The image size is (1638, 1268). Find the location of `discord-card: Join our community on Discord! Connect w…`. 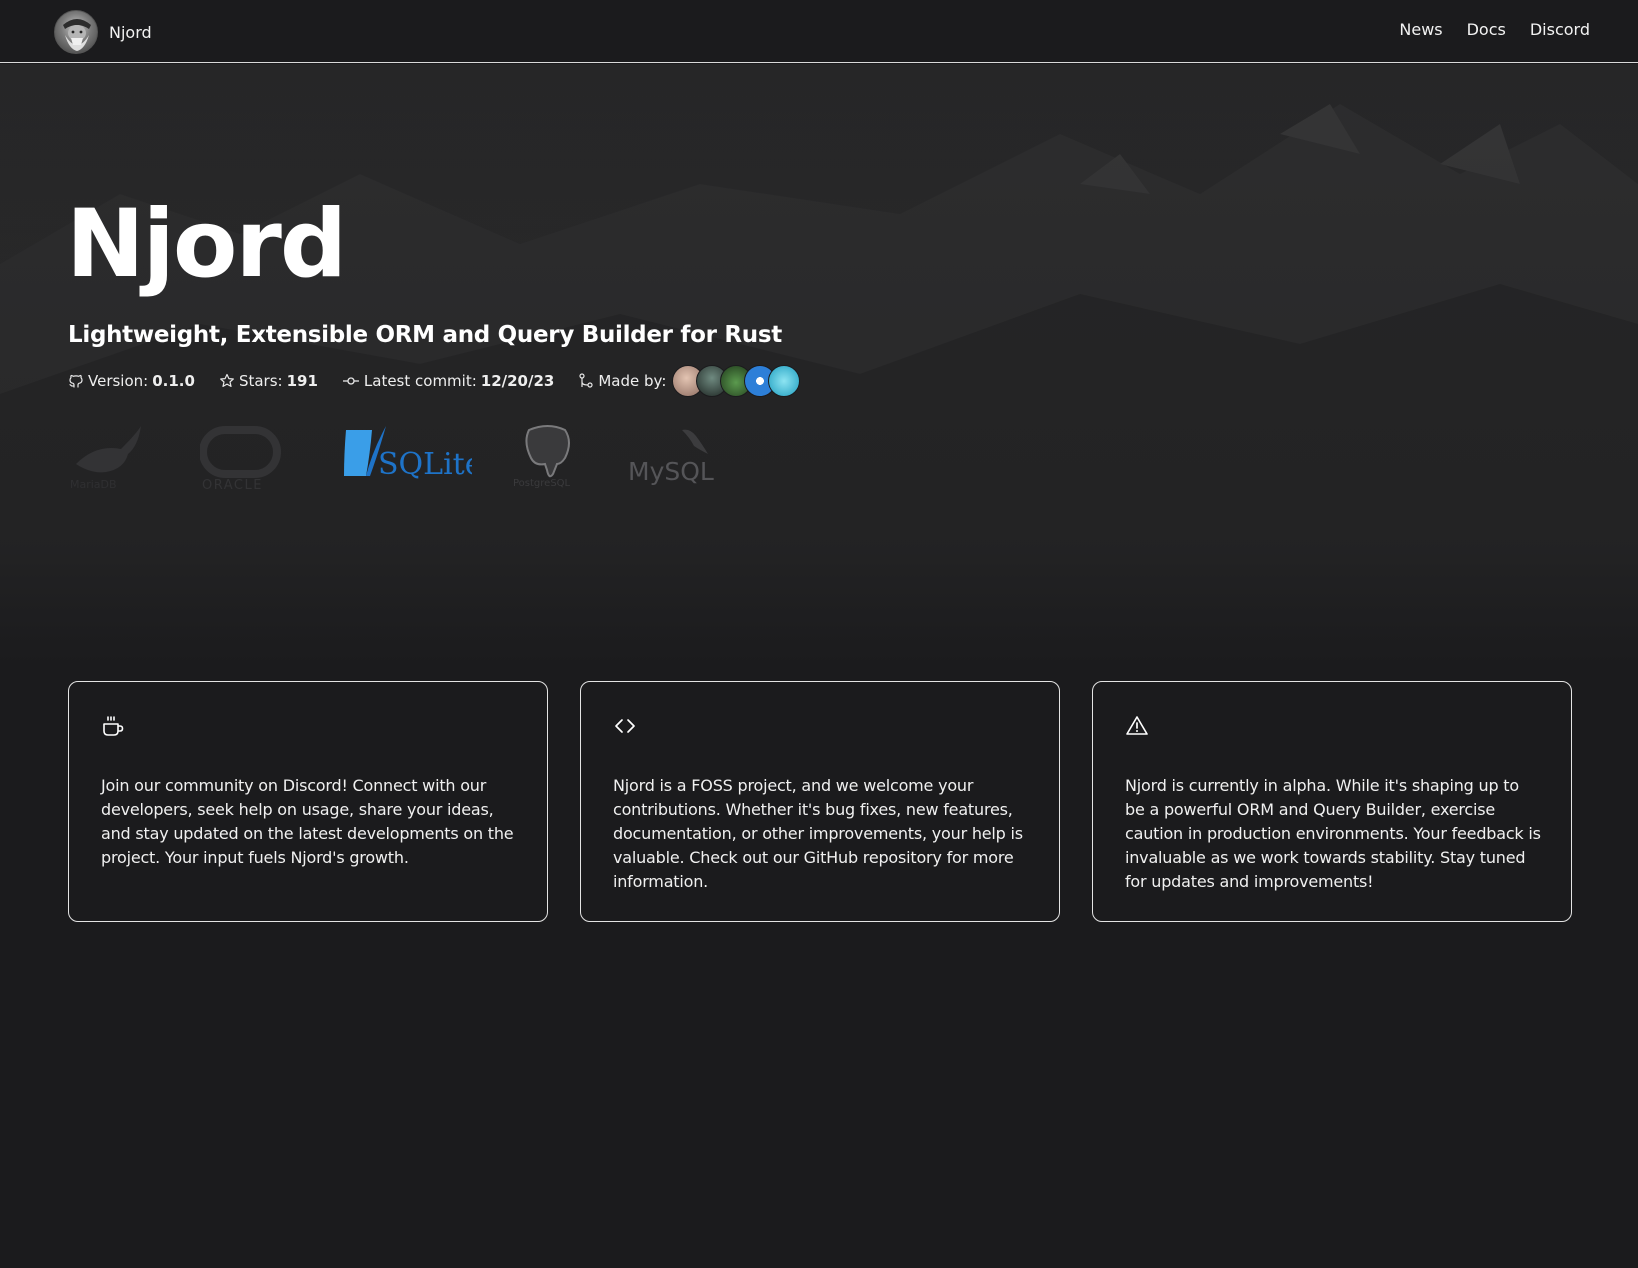

discord-card: Join our community on Discord! Connect w… is located at coordinates (308, 801).